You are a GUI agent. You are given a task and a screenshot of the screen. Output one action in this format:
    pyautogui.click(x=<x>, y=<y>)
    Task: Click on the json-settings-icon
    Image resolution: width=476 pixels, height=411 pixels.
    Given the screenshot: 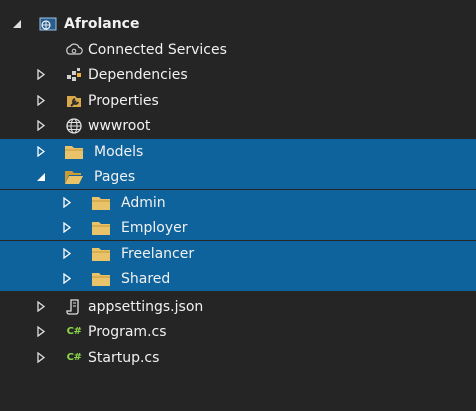 What is the action you would take?
    pyautogui.click(x=74, y=307)
    